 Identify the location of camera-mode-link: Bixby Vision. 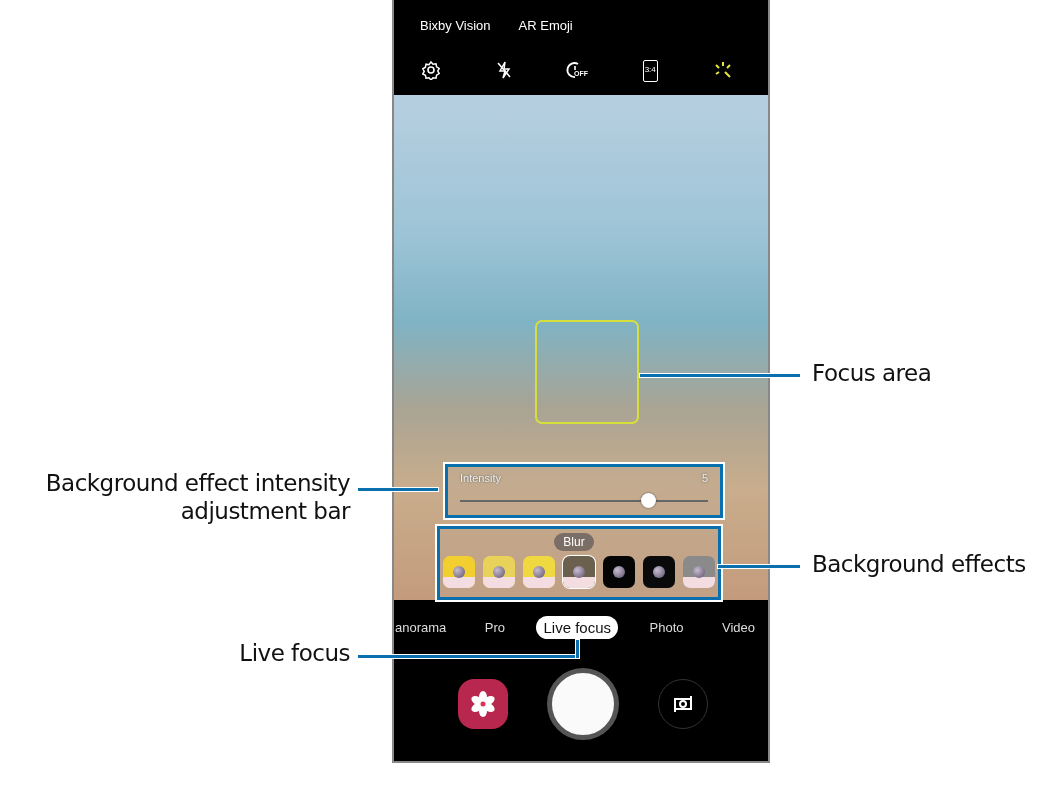
(455, 32).